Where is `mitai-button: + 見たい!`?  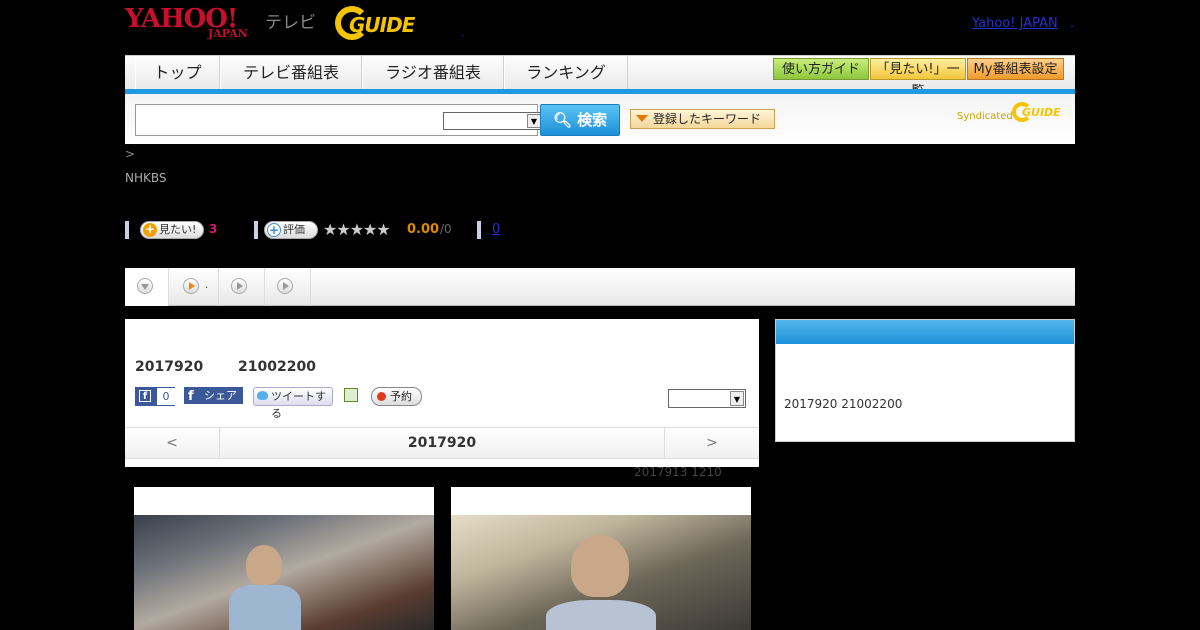 mitai-button: + 見たい! is located at coordinates (172, 230).